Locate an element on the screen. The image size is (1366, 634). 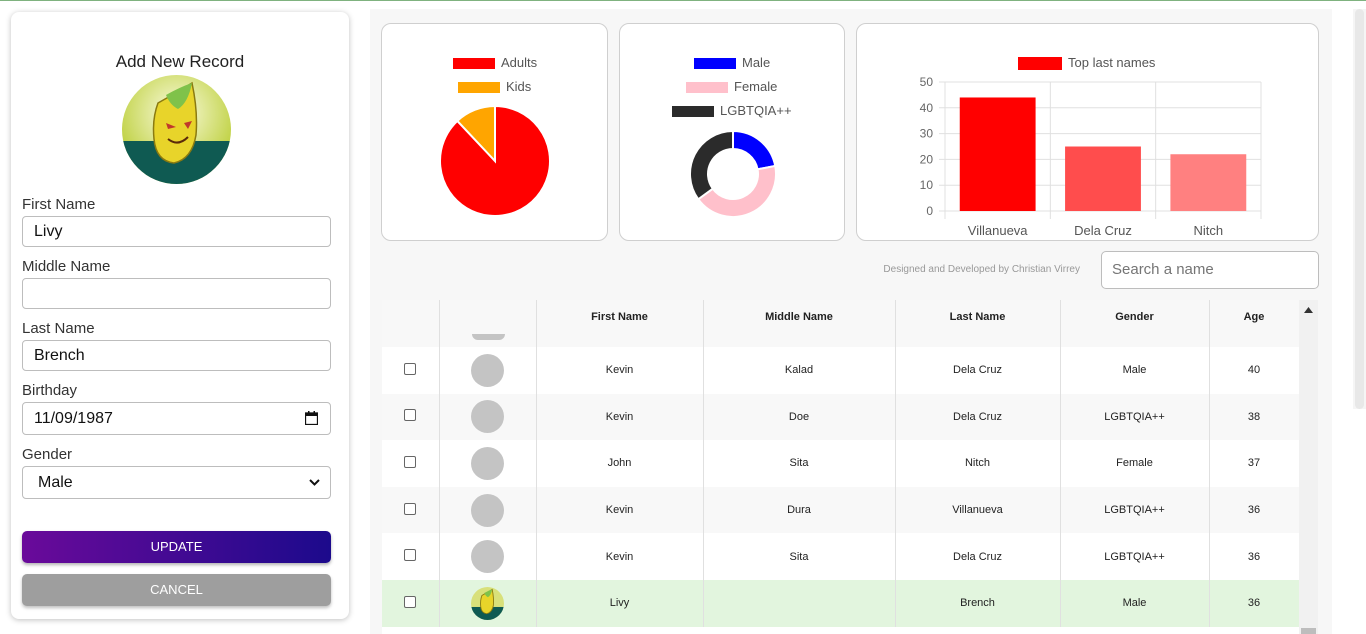
legend-top-last-names: Top last names is located at coordinates (1087, 63).